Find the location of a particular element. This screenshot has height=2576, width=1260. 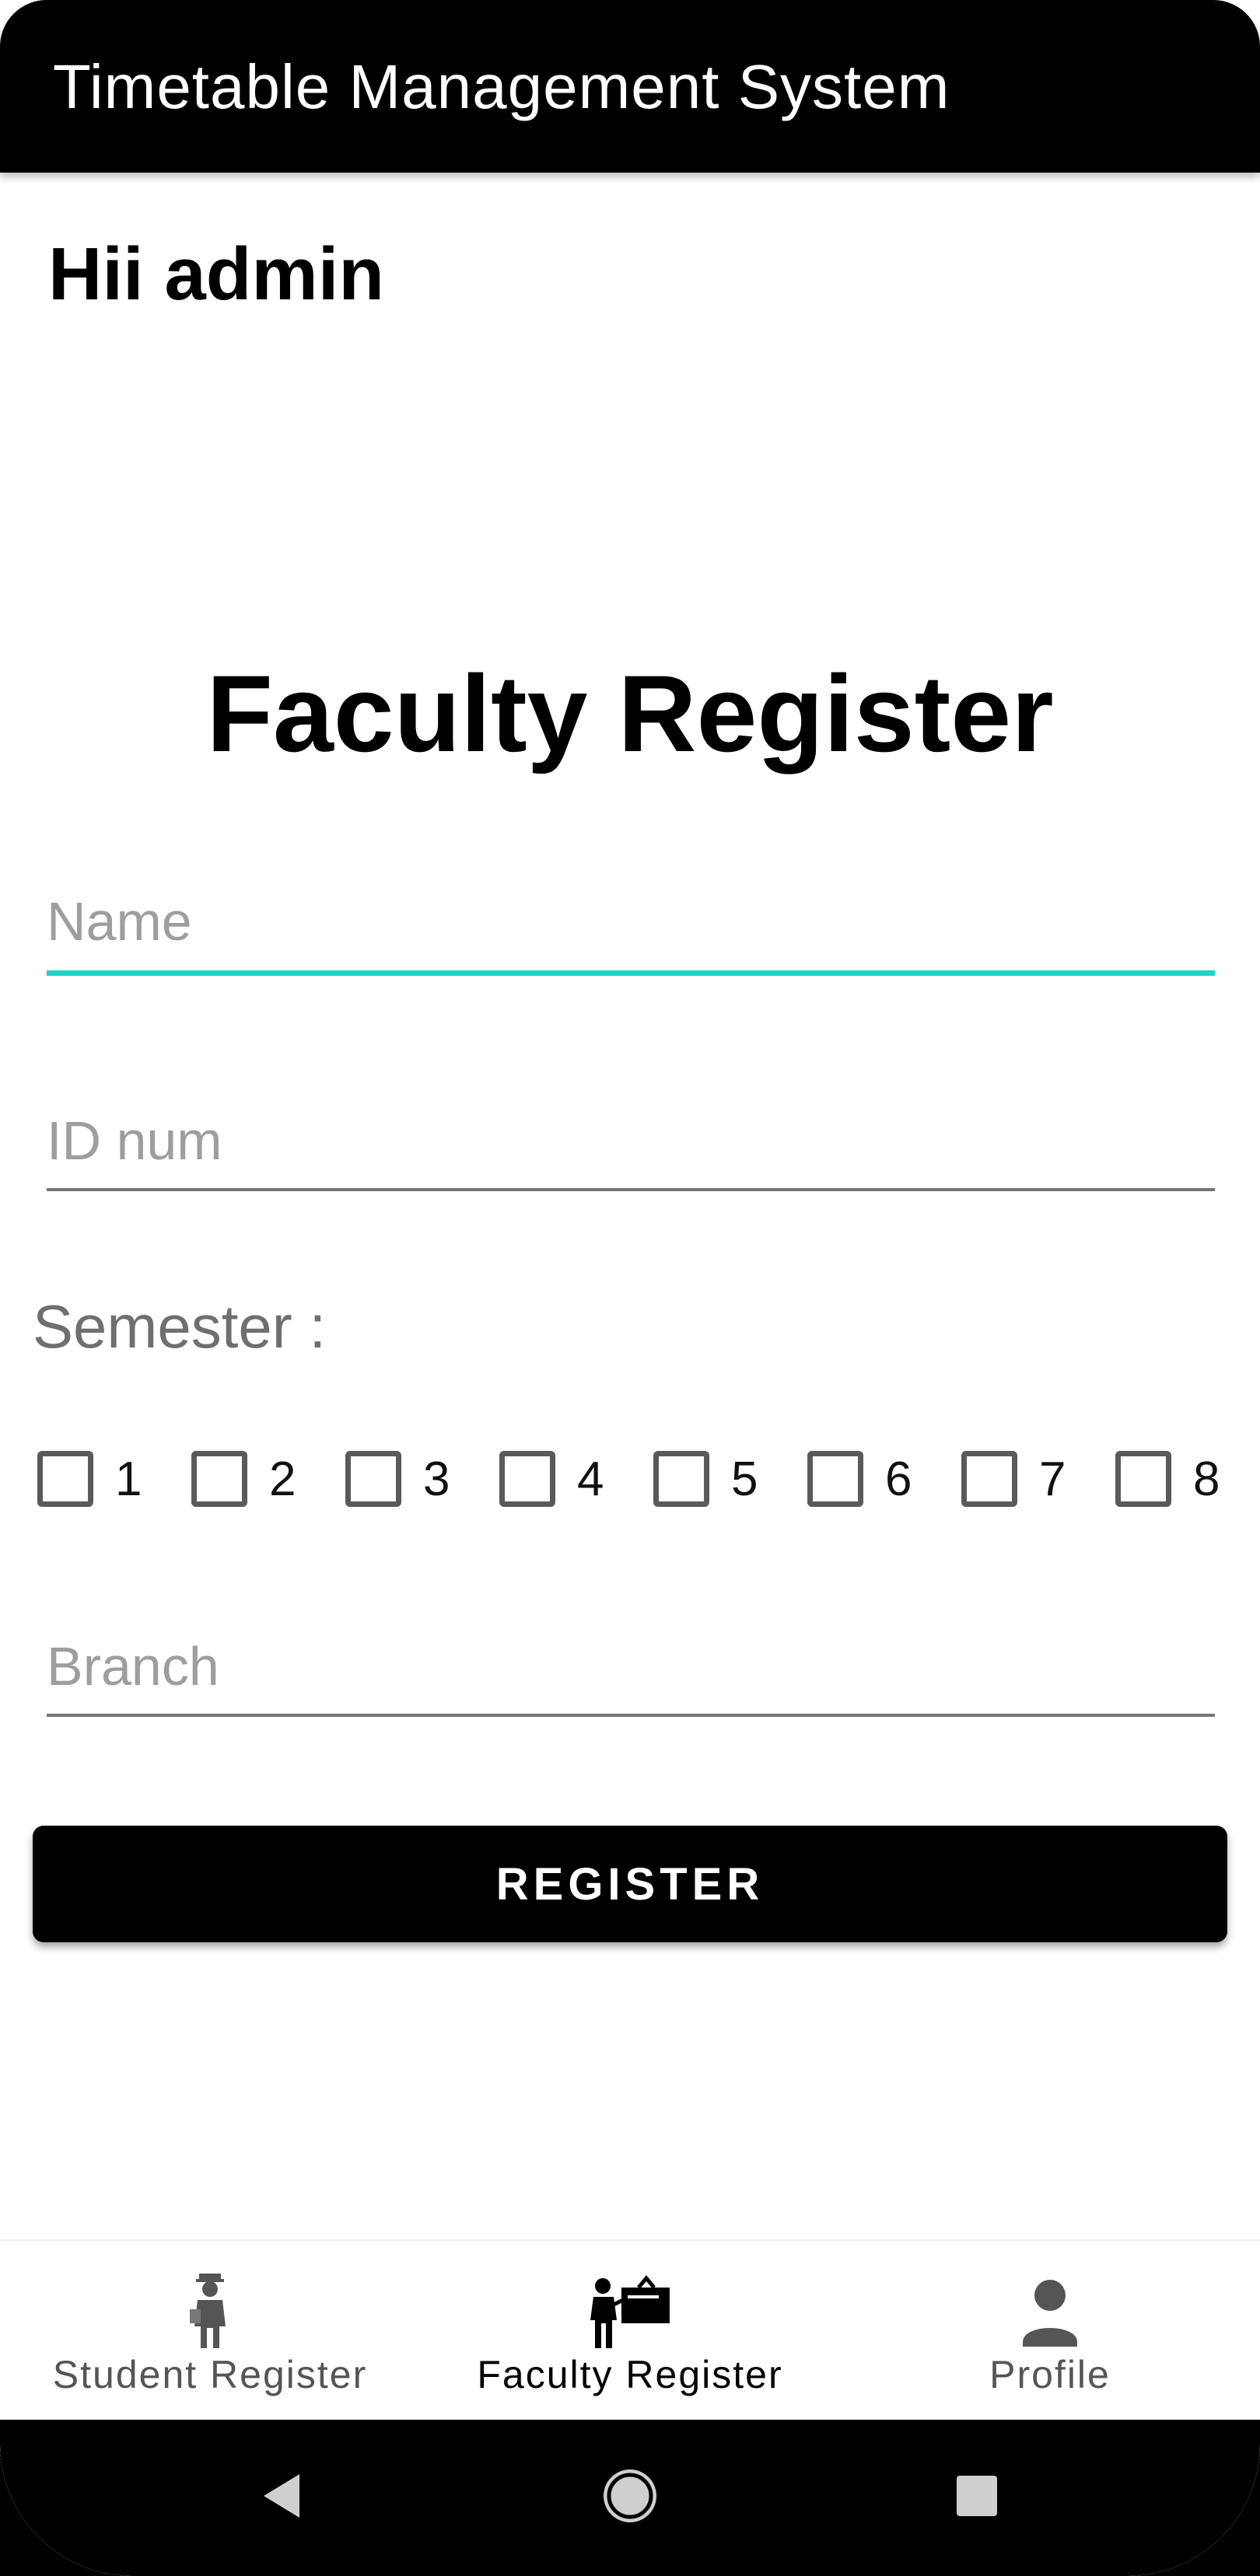

system-home-button is located at coordinates (630, 2498).